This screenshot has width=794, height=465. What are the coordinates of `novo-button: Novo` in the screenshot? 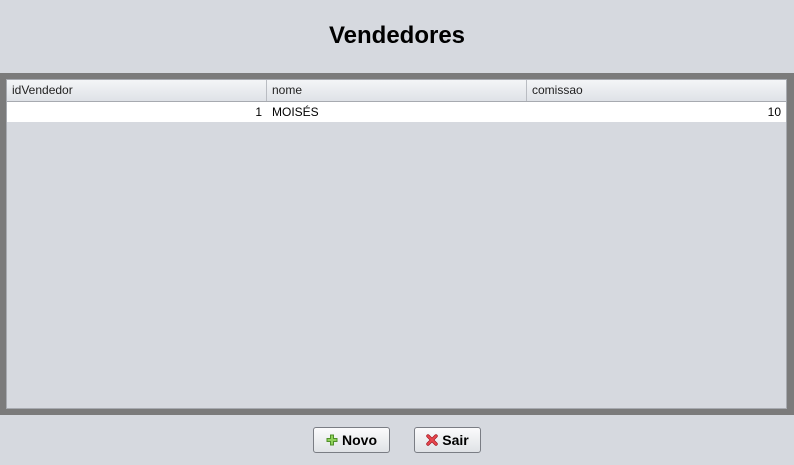 It's located at (351, 440).